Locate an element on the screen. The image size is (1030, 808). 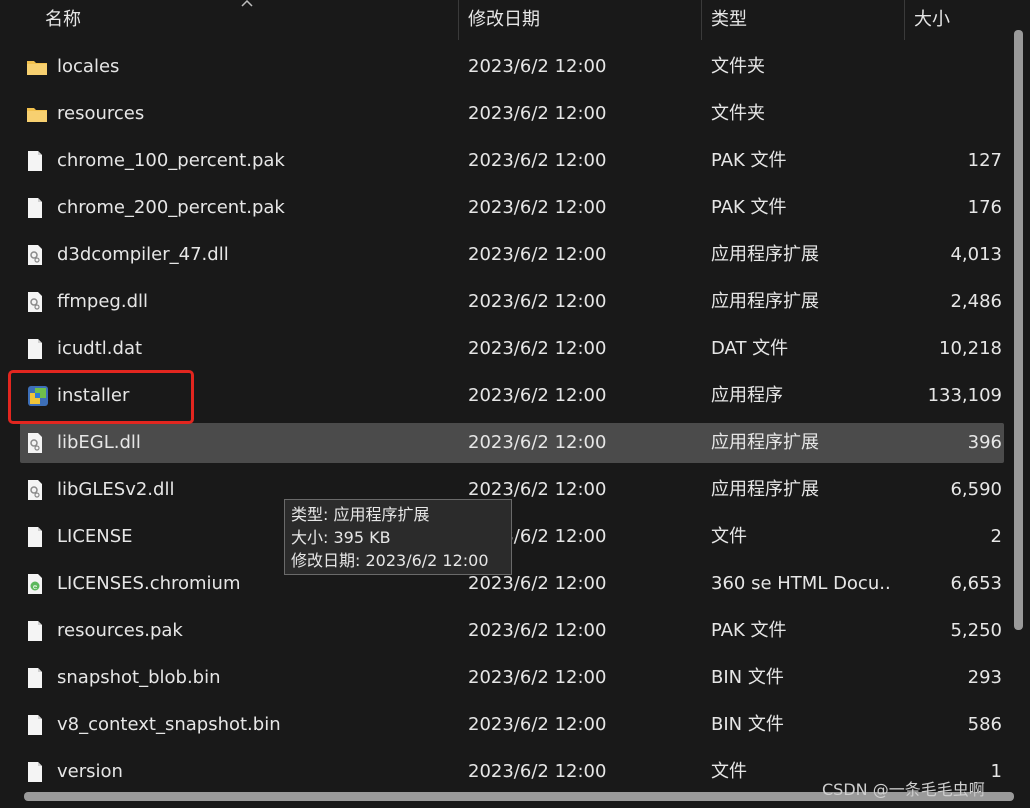
file-row: ffmpeg.dll 2023/6/2 12:00 应用程序扩展 2,486 is located at coordinates (512, 302).